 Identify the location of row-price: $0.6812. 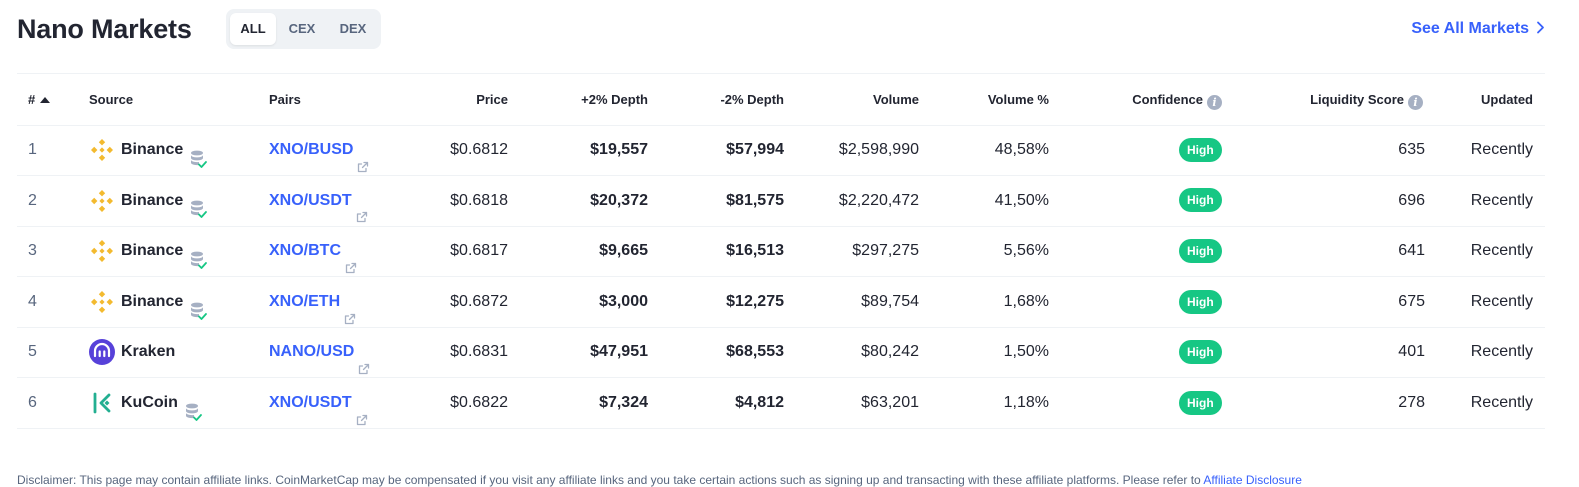
(479, 149).